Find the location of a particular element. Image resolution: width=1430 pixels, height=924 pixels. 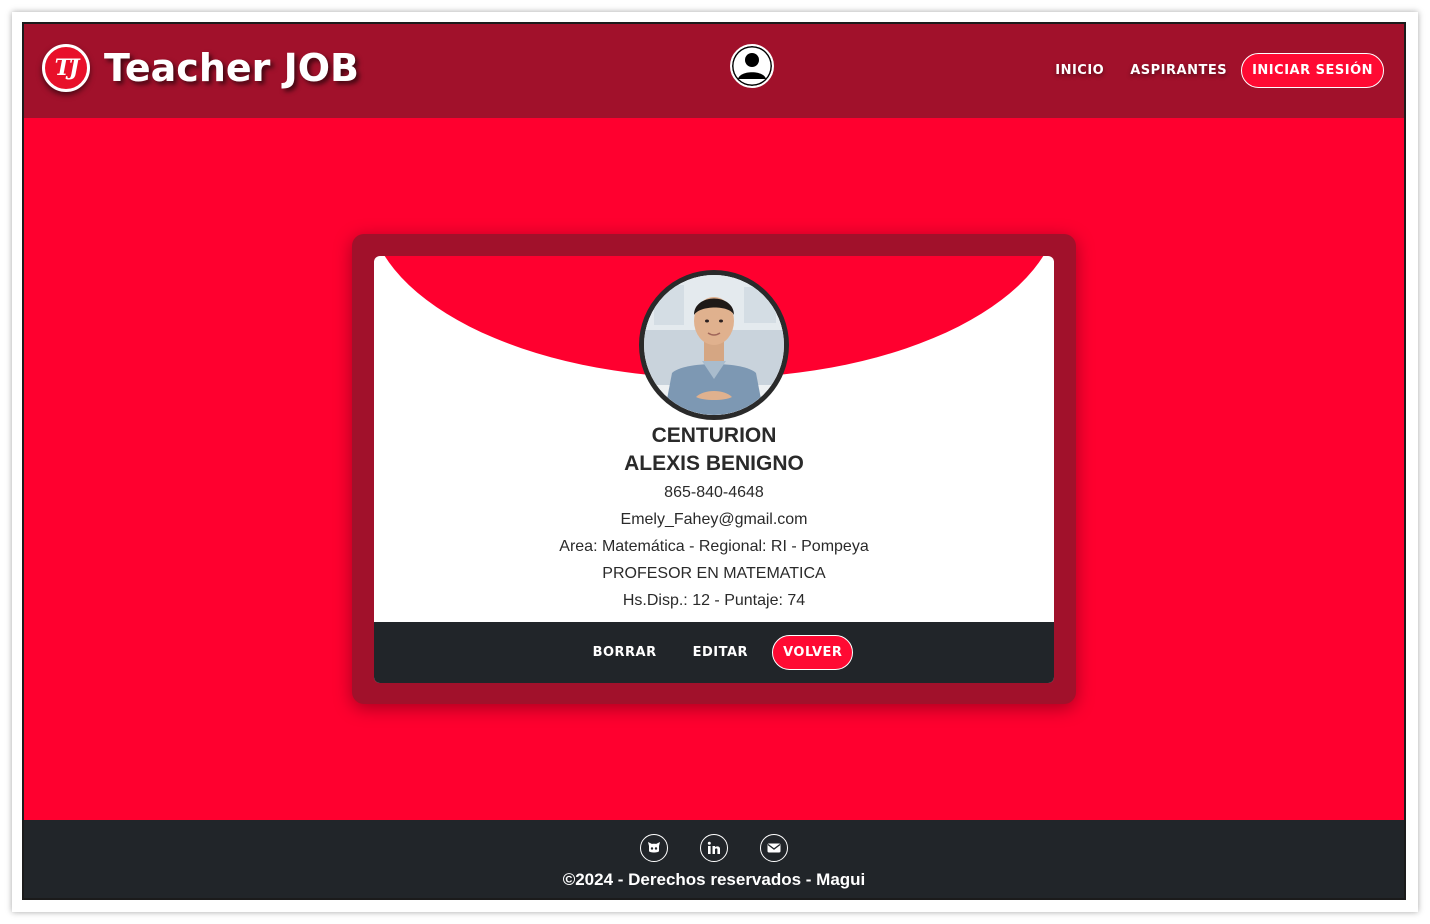

profile-email: Emely_Fahey@gmail.com is located at coordinates (714, 519).